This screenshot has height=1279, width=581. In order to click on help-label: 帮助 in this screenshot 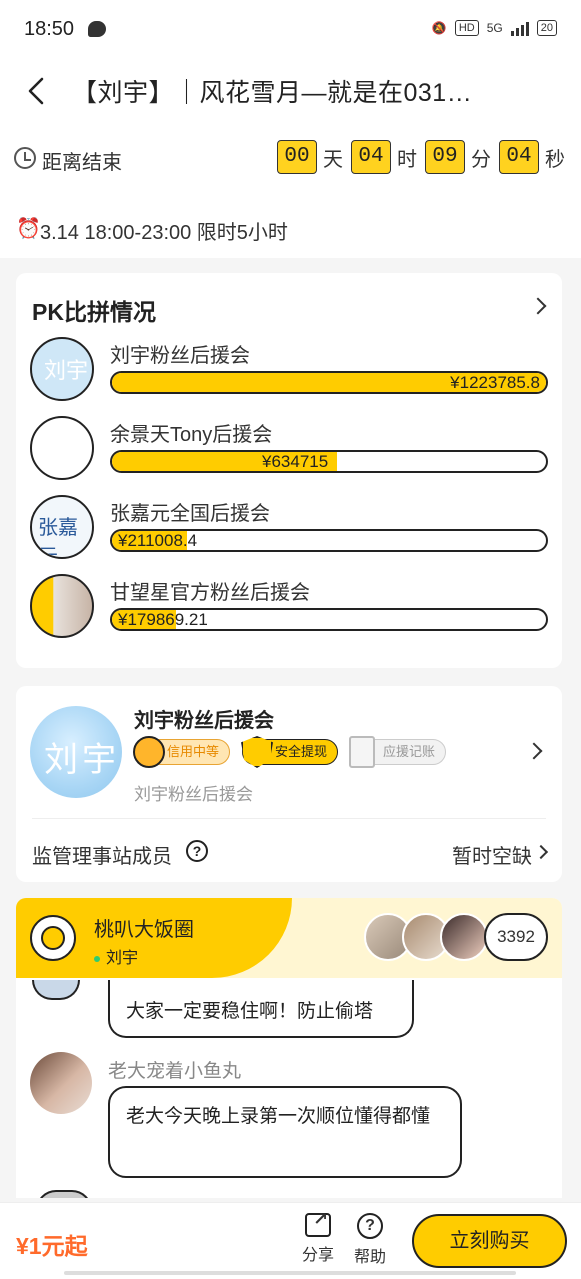, I will do `click(369, 1257)`.